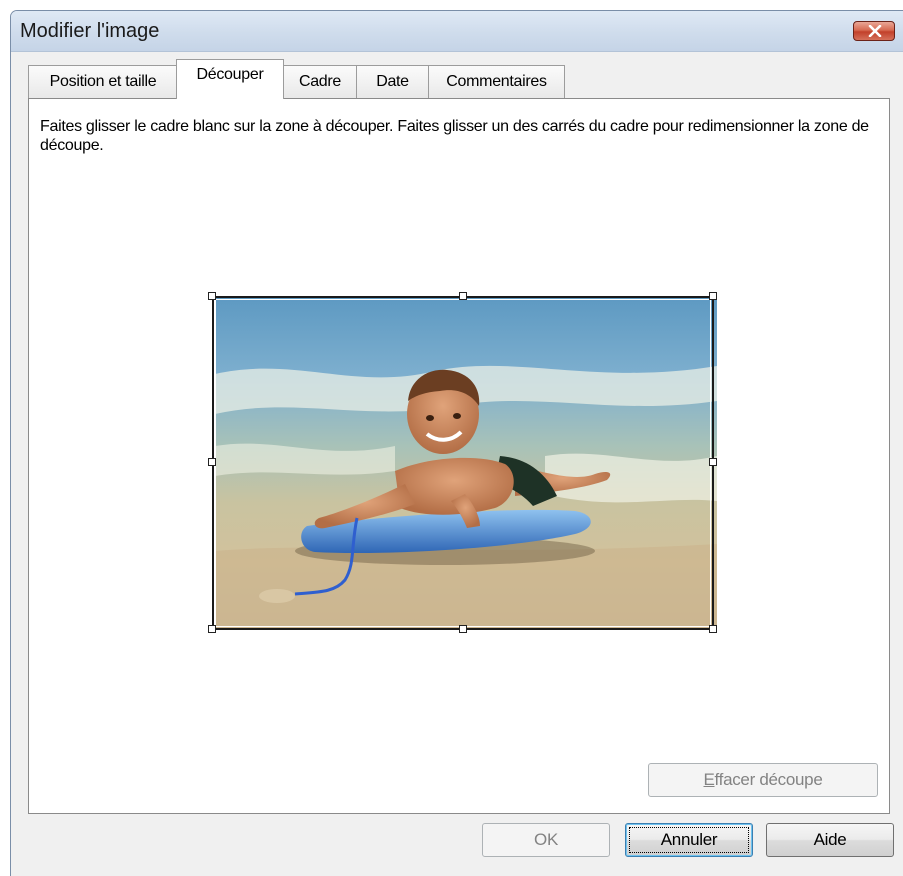 The width and height of the screenshot is (903, 876). What do you see at coordinates (713, 462) in the screenshot?
I see `crop-handle-right` at bounding box center [713, 462].